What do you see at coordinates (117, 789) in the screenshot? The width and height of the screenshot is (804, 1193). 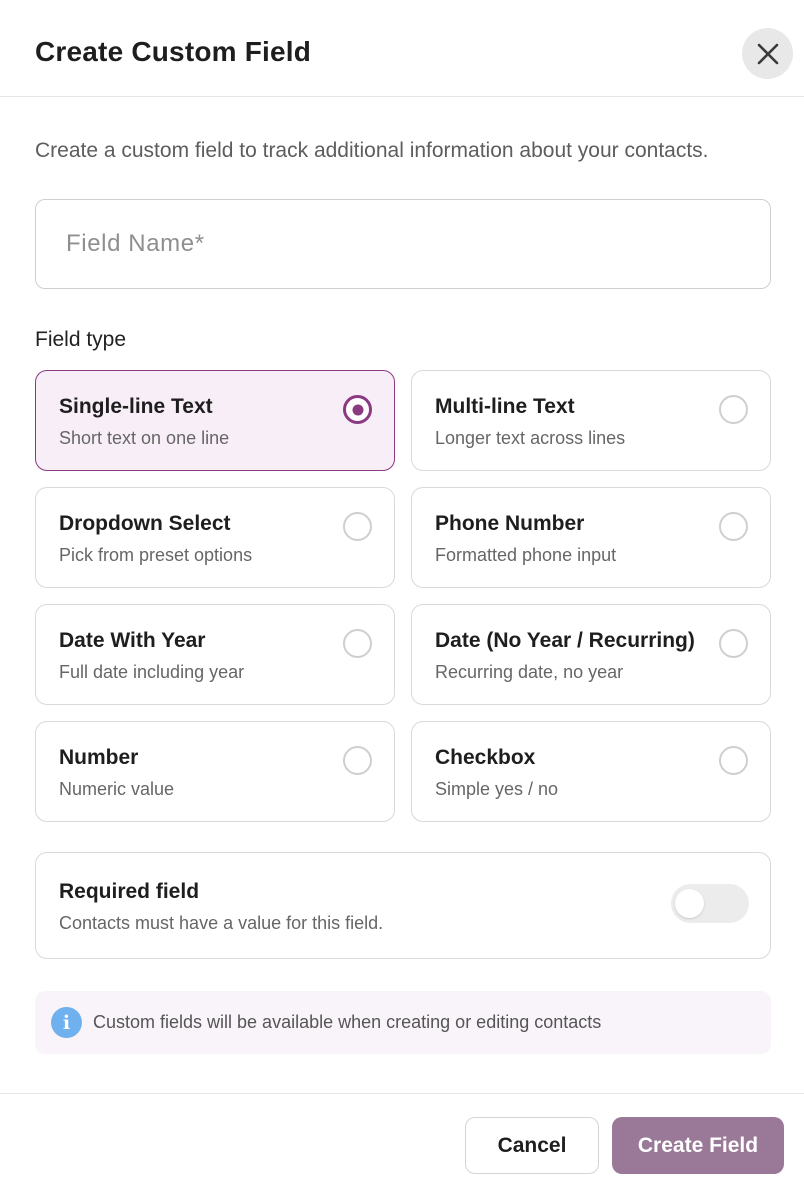 I see `option-subtitle: Numeric value` at bounding box center [117, 789].